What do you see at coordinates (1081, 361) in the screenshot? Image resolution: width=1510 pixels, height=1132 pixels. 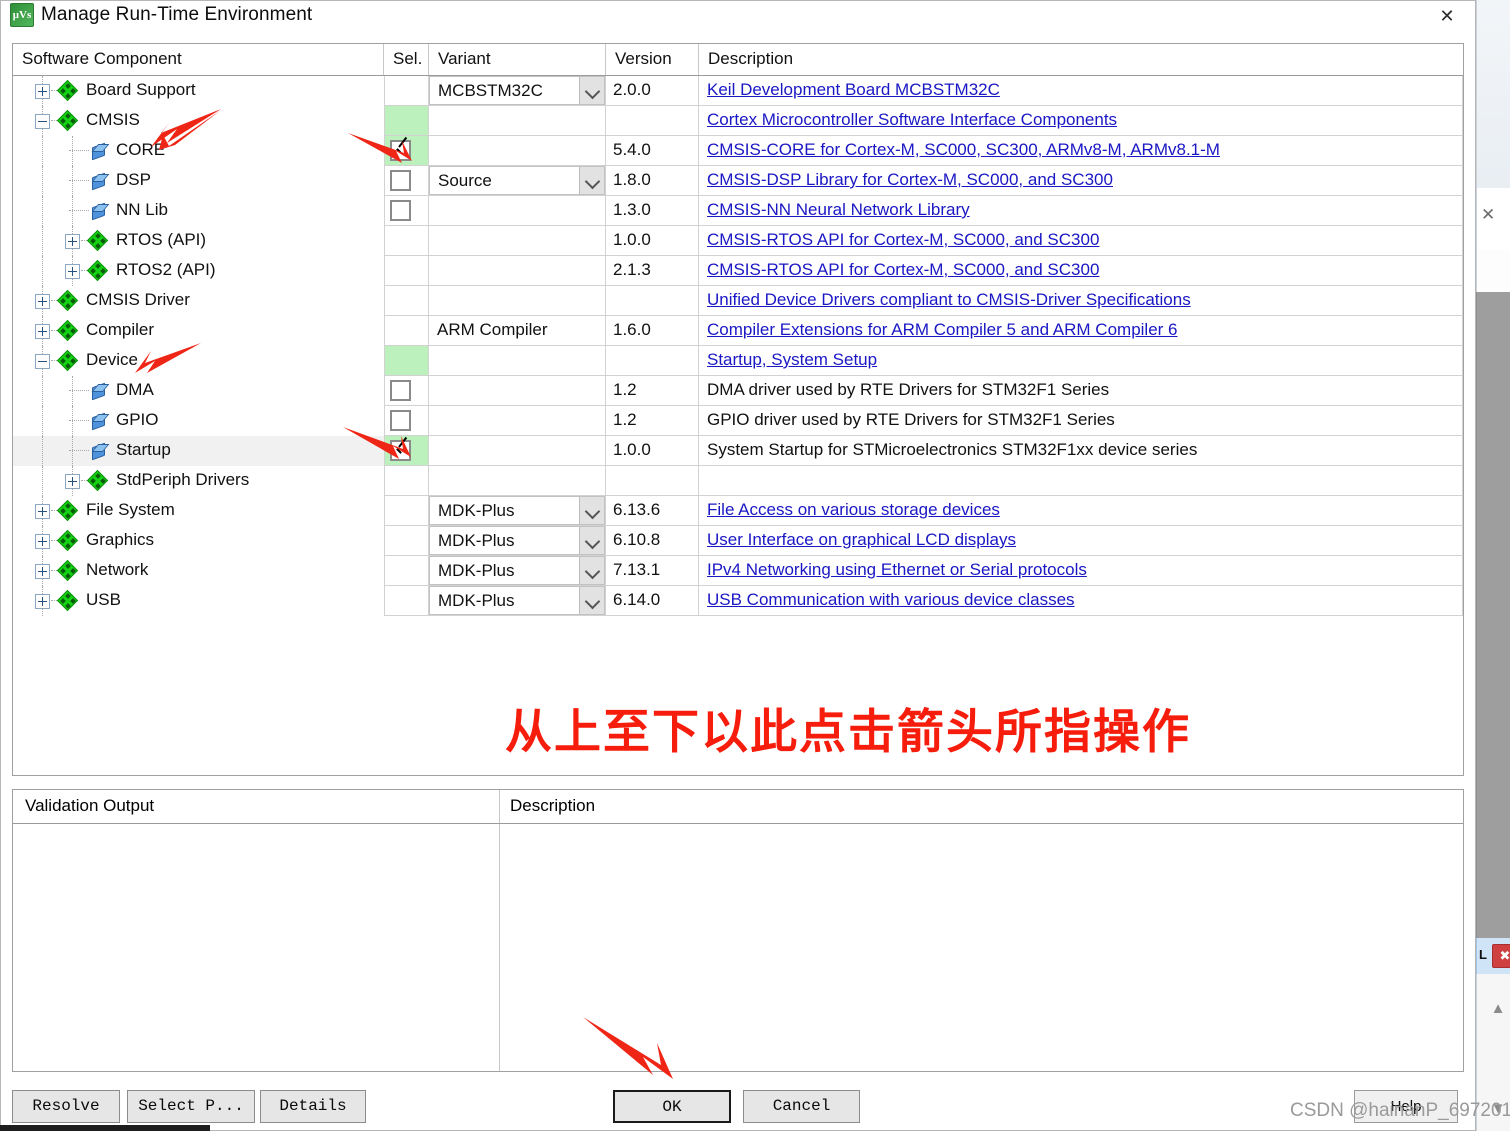 I see `description-cell: Startup, System Setup` at bounding box center [1081, 361].